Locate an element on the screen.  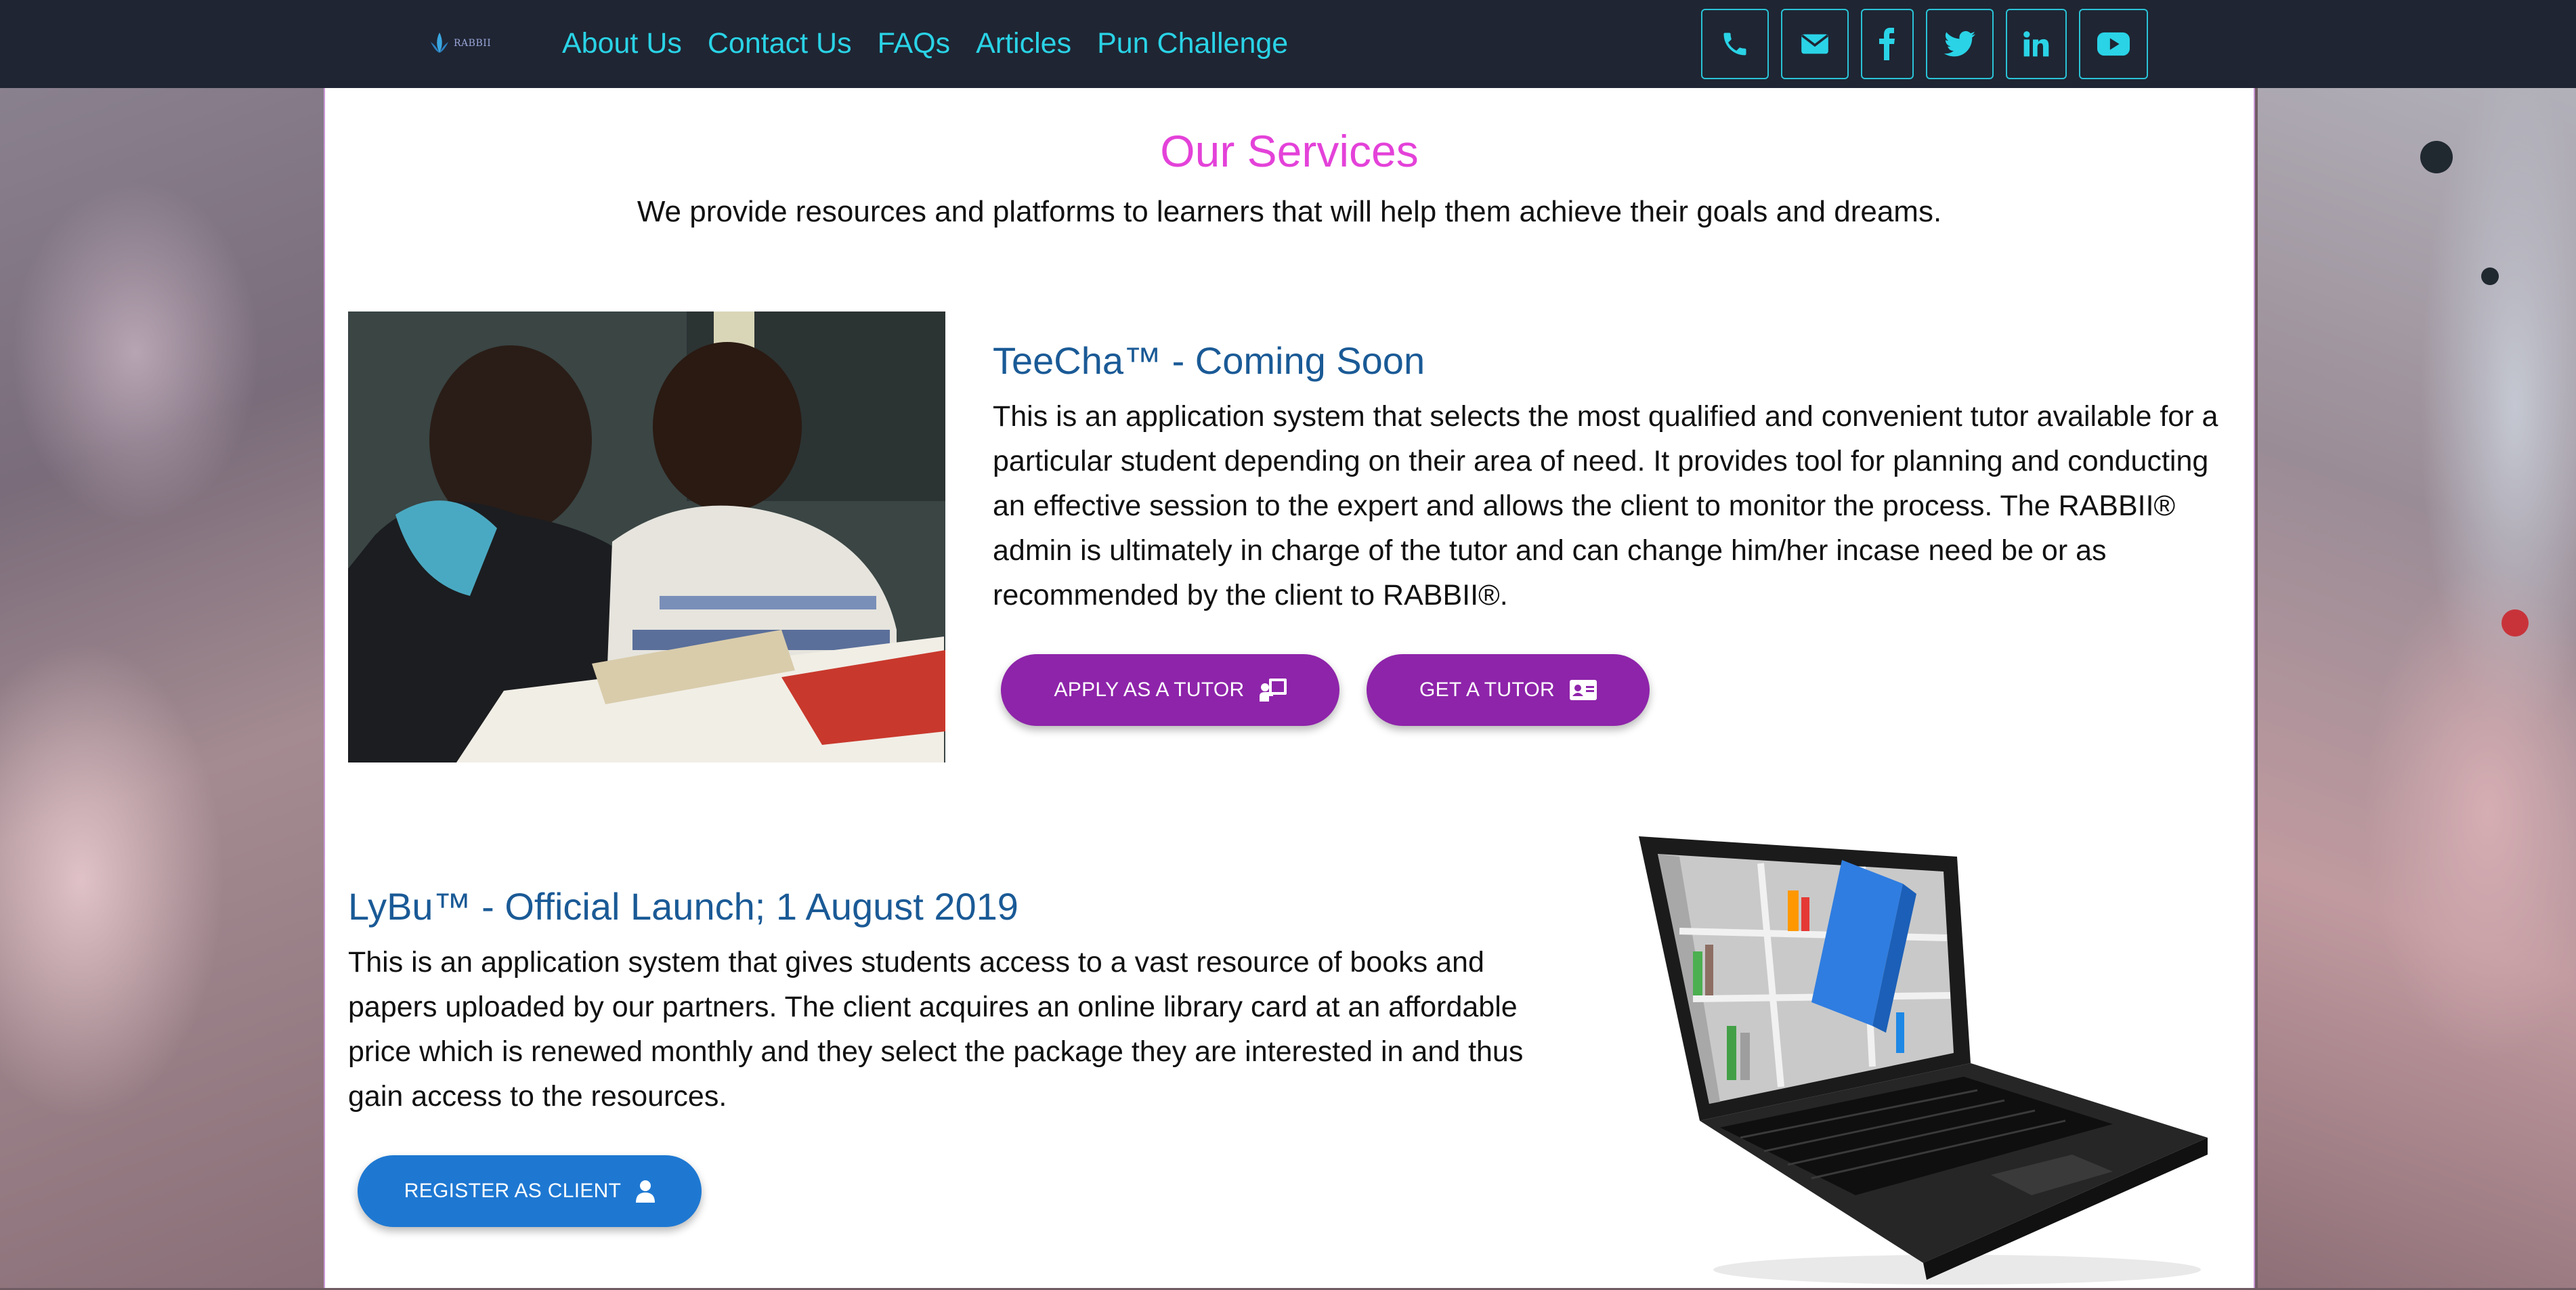
chalkboard-teacher-icon is located at coordinates (1273, 690).